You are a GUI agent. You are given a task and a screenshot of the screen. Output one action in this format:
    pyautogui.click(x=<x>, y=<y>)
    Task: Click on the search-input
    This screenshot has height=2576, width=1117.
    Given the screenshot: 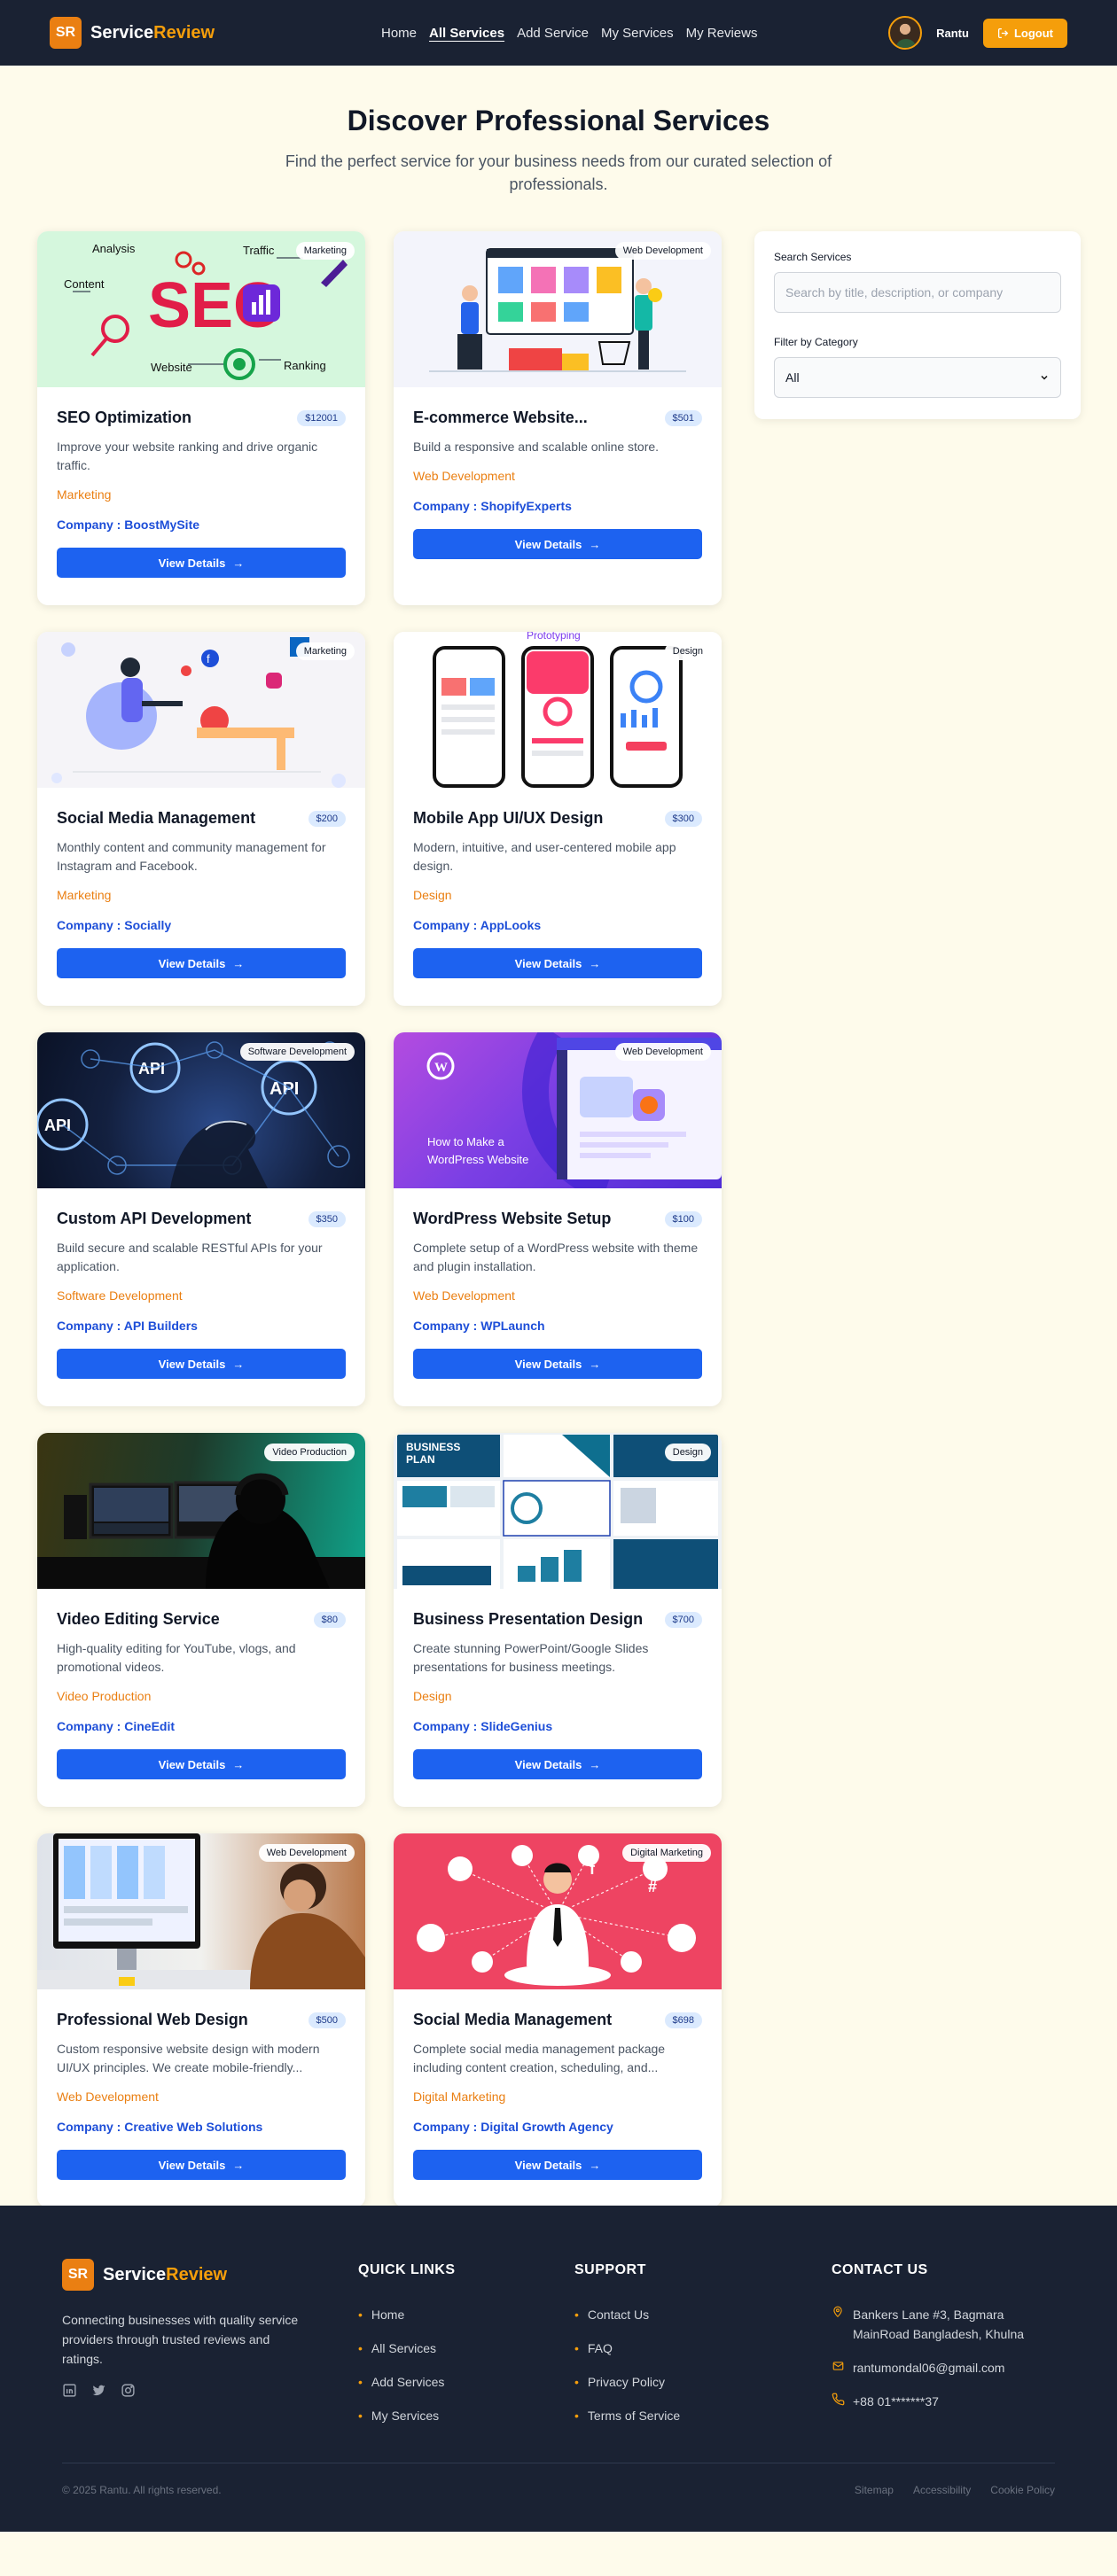 What is the action you would take?
    pyautogui.click(x=917, y=292)
    